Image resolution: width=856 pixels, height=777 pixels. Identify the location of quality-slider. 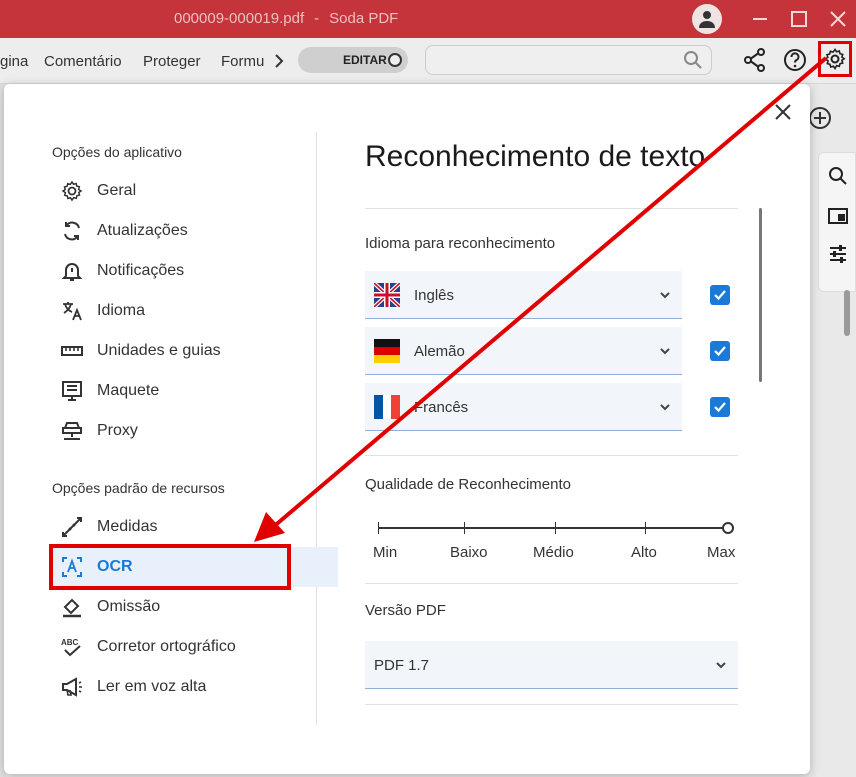
(555, 530).